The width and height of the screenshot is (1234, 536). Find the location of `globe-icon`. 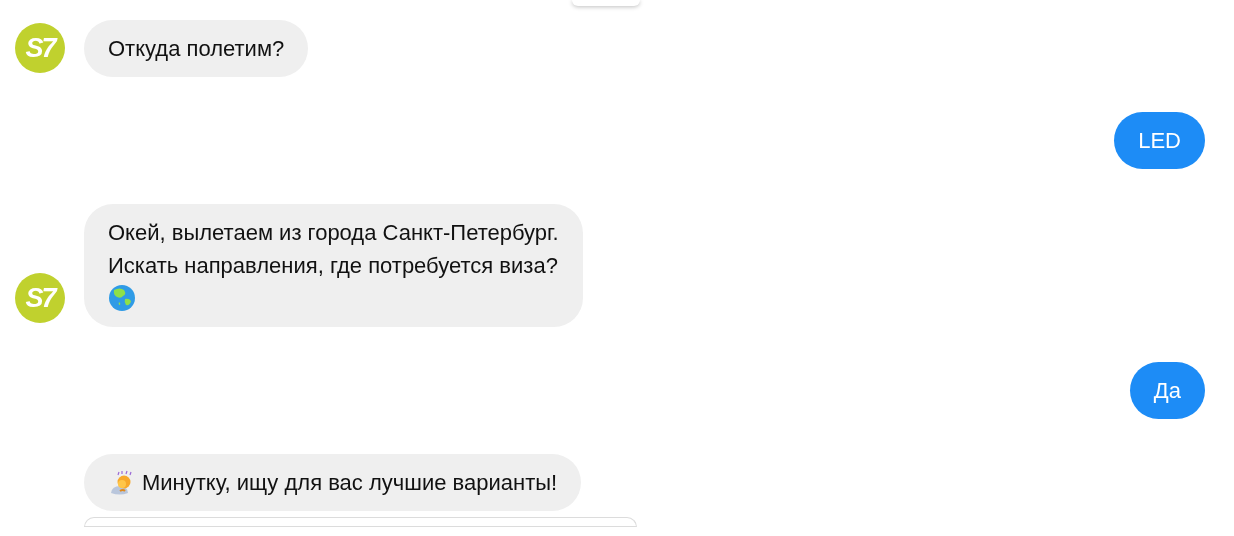

globe-icon is located at coordinates (122, 298).